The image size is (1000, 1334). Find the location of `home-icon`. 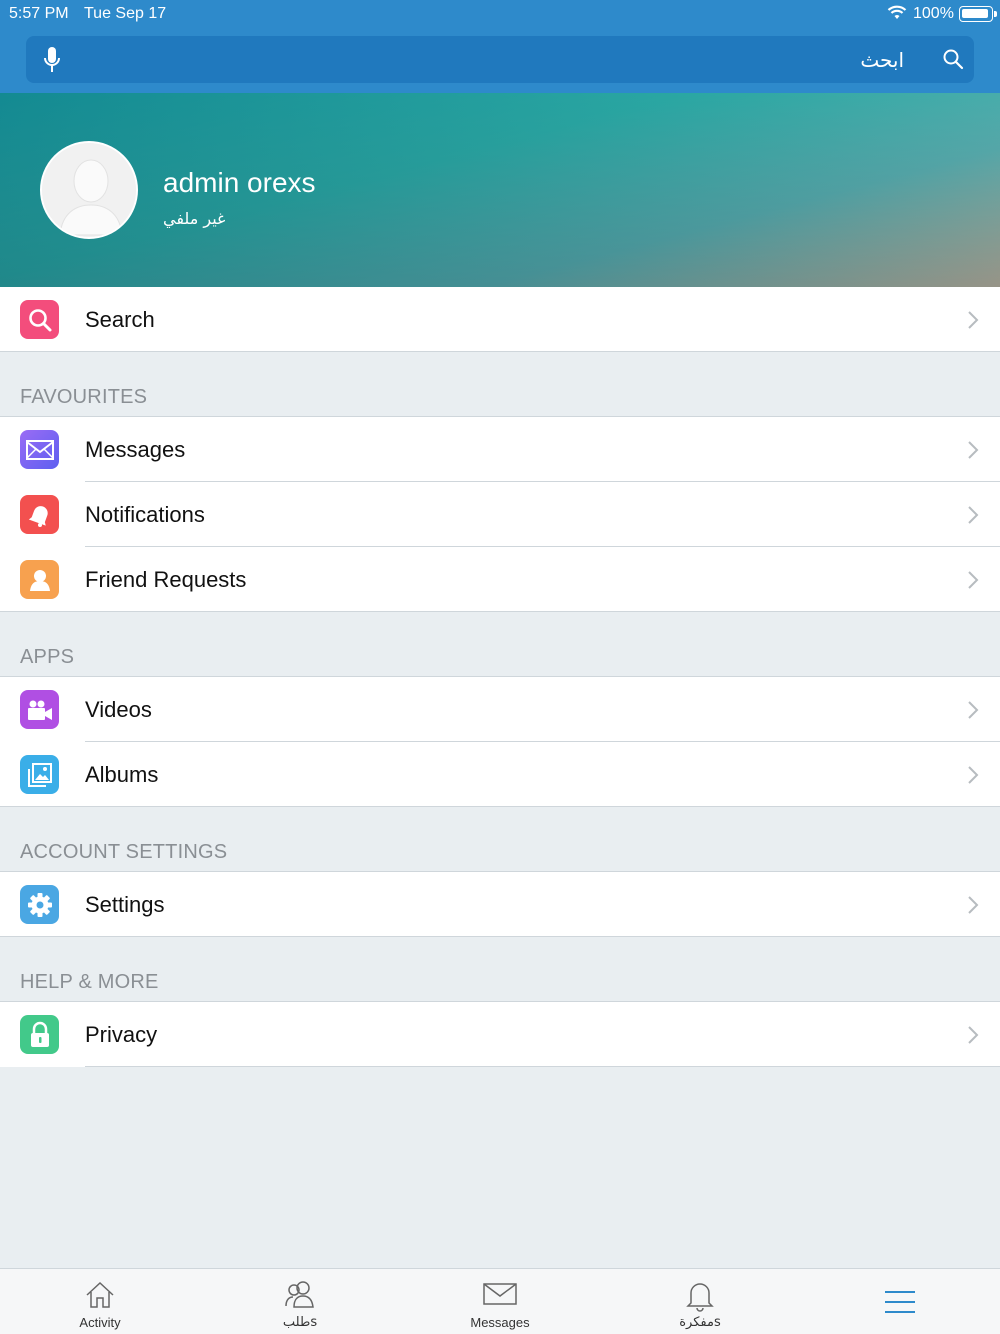

home-icon is located at coordinates (100, 1294).